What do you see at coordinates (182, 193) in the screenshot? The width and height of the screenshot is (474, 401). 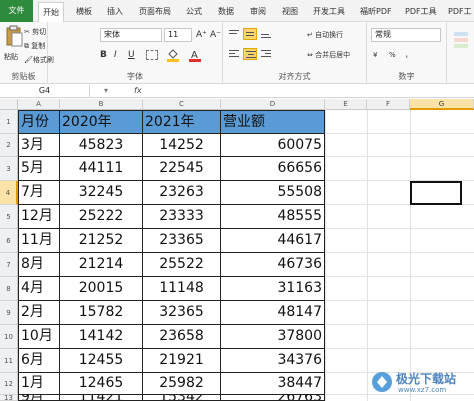 I see `table-cell: 23263` at bounding box center [182, 193].